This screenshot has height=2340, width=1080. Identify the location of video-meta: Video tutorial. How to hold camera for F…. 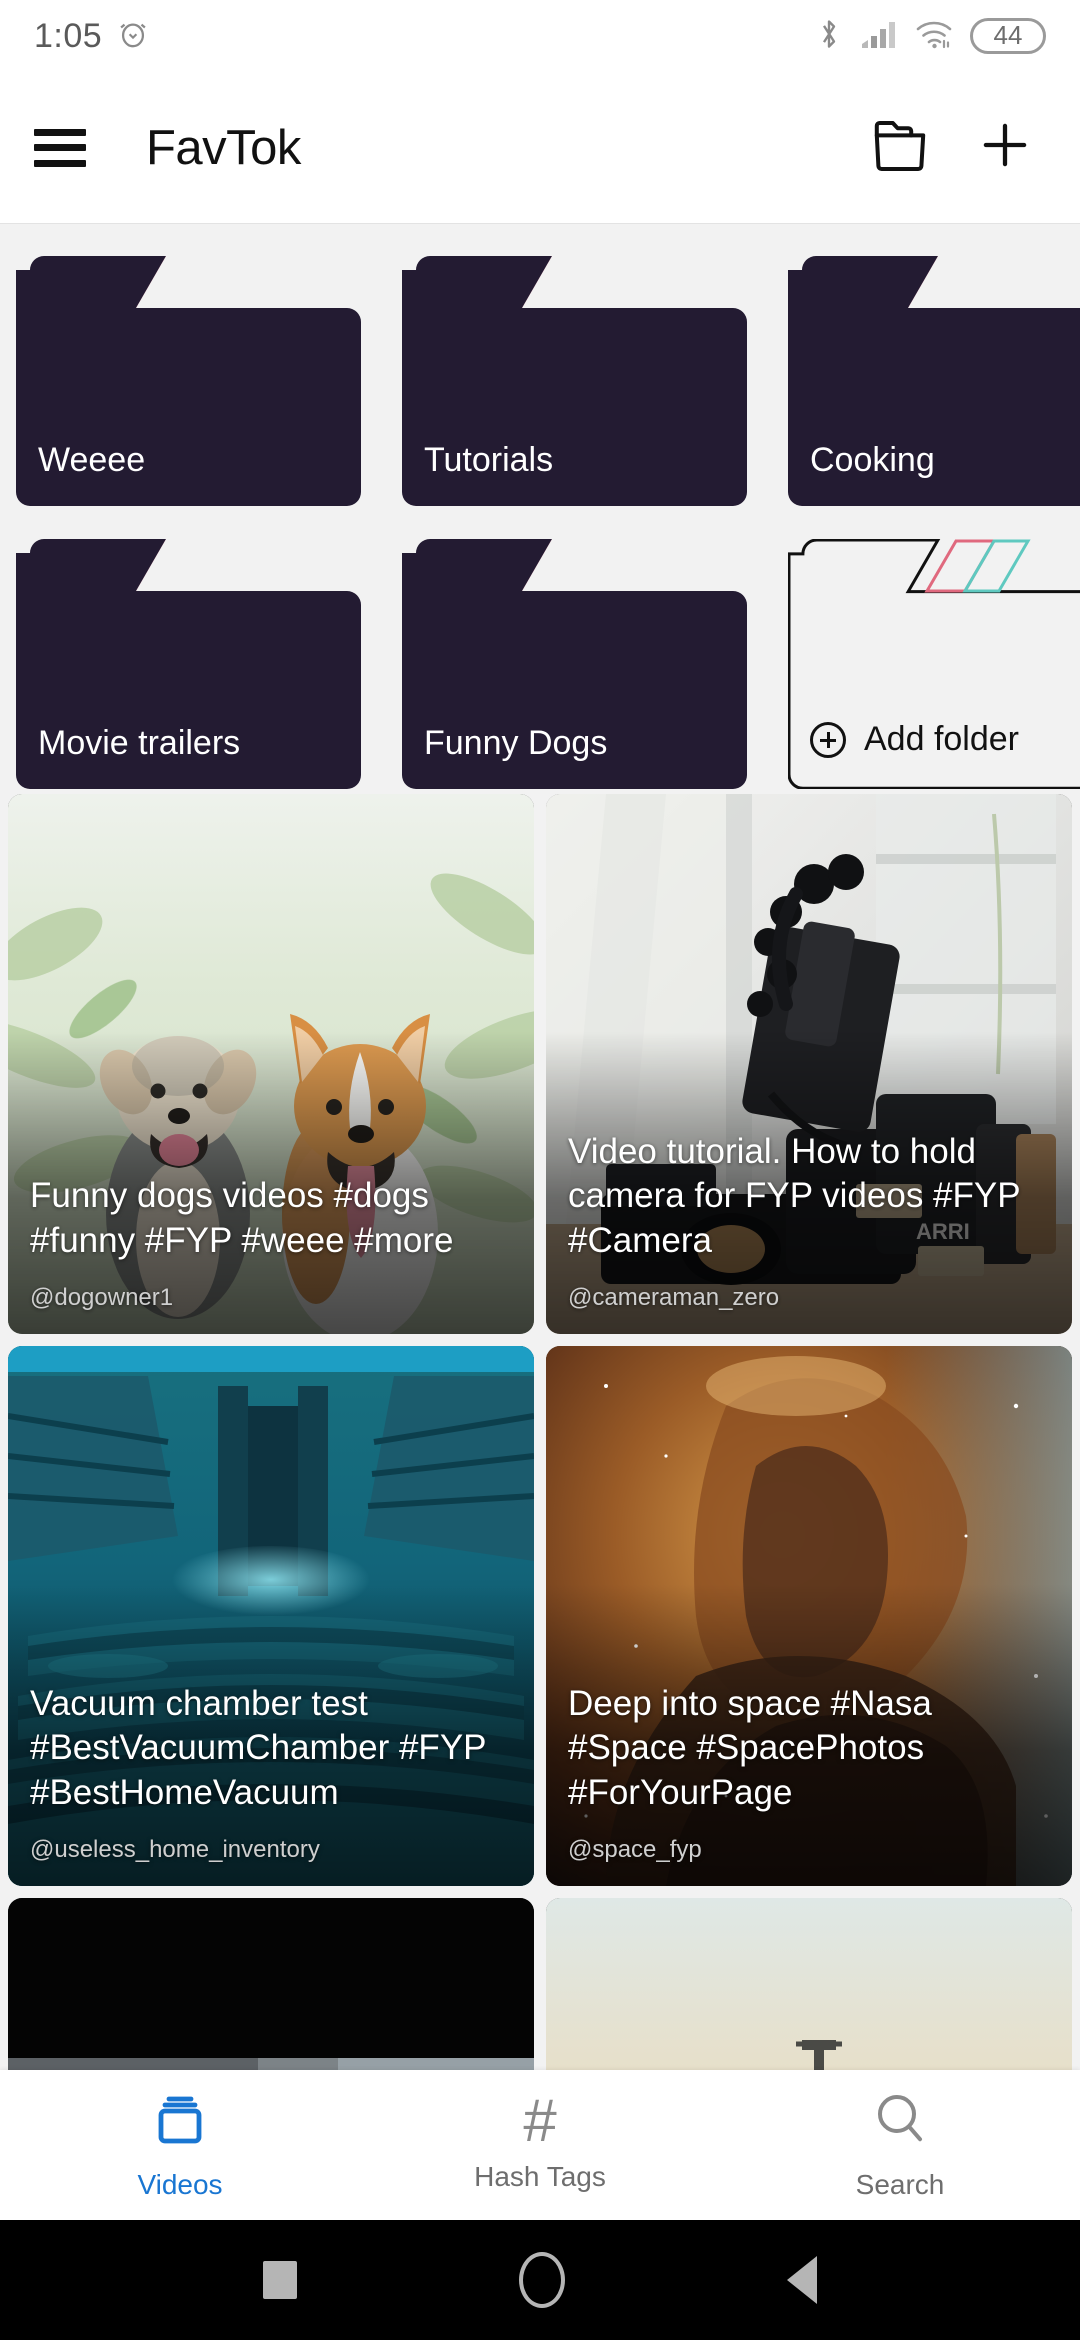
(809, 1232).